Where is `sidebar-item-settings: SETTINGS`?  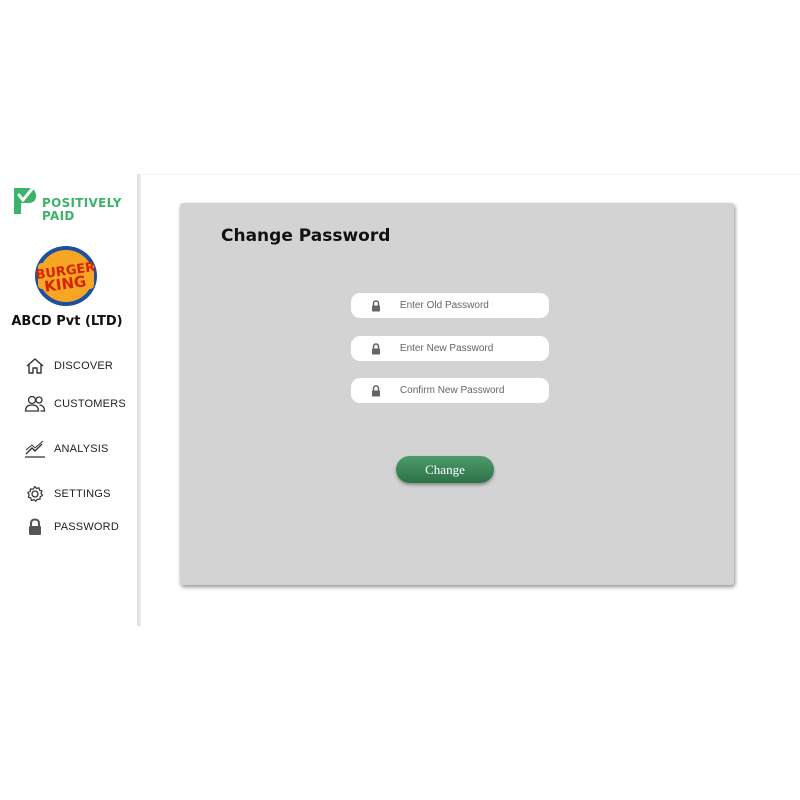 sidebar-item-settings: SETTINGS is located at coordinates (67, 494).